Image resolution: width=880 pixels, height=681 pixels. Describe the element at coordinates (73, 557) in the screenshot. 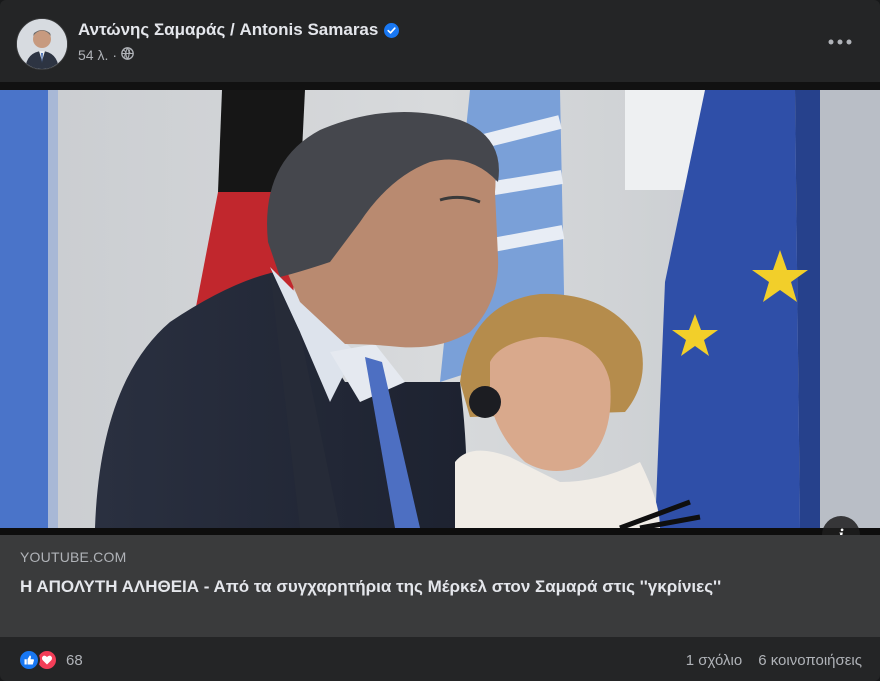

I see `link-domain: YOUTUBE.COM` at that location.